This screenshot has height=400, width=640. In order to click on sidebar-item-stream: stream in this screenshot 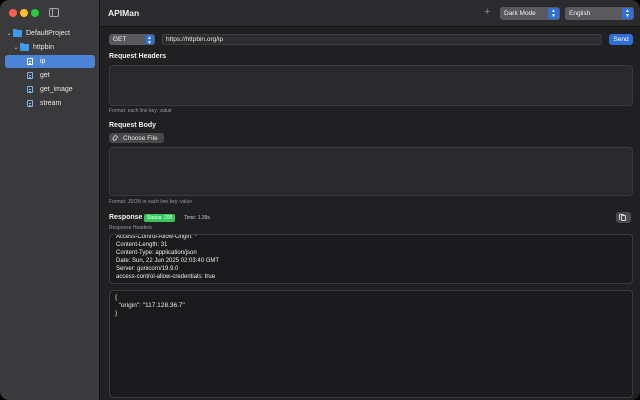, I will do `click(50, 103)`.